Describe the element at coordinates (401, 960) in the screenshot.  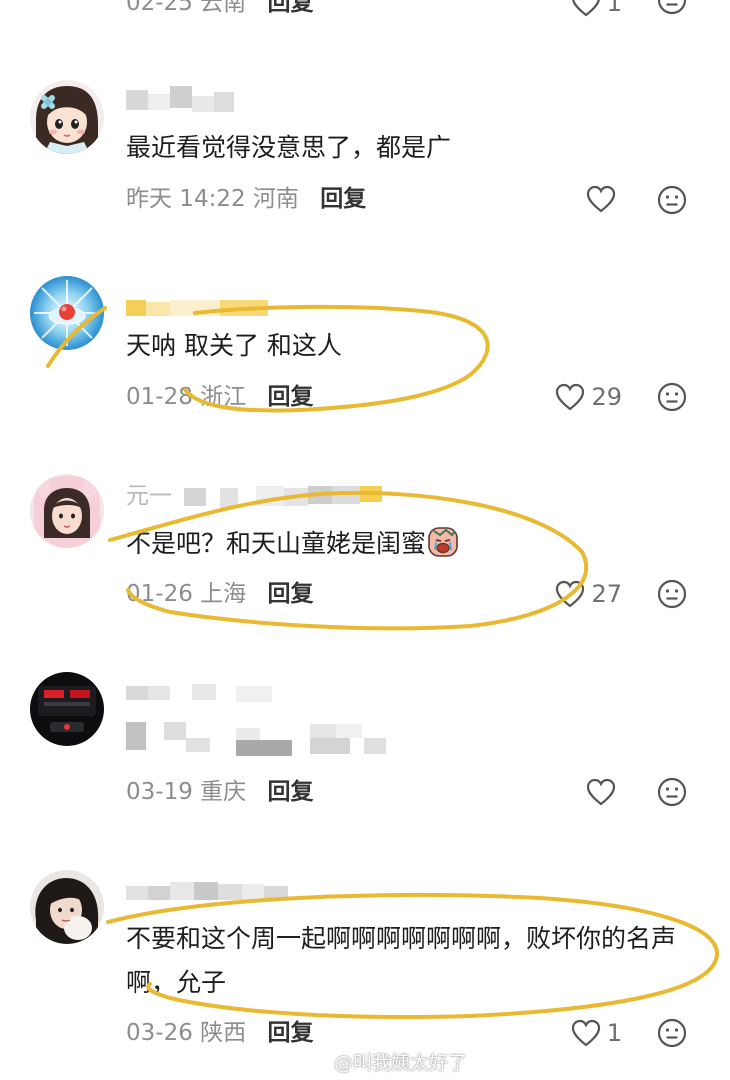
I see `comment-text: 不要和这个周一起啊啊啊啊啊啊啊，败坏你的名声啊，允子` at that location.